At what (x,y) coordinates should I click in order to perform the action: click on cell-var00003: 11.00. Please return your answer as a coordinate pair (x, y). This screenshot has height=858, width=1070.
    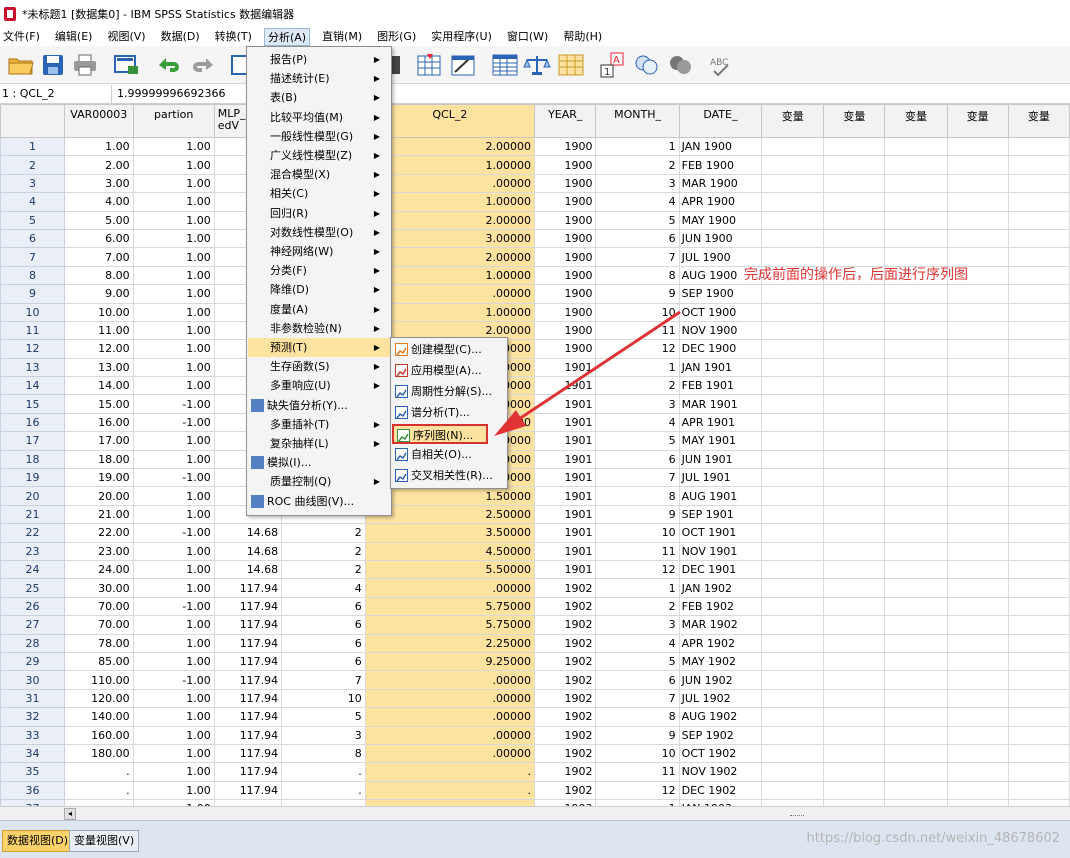
    Looking at the image, I should click on (98, 330).